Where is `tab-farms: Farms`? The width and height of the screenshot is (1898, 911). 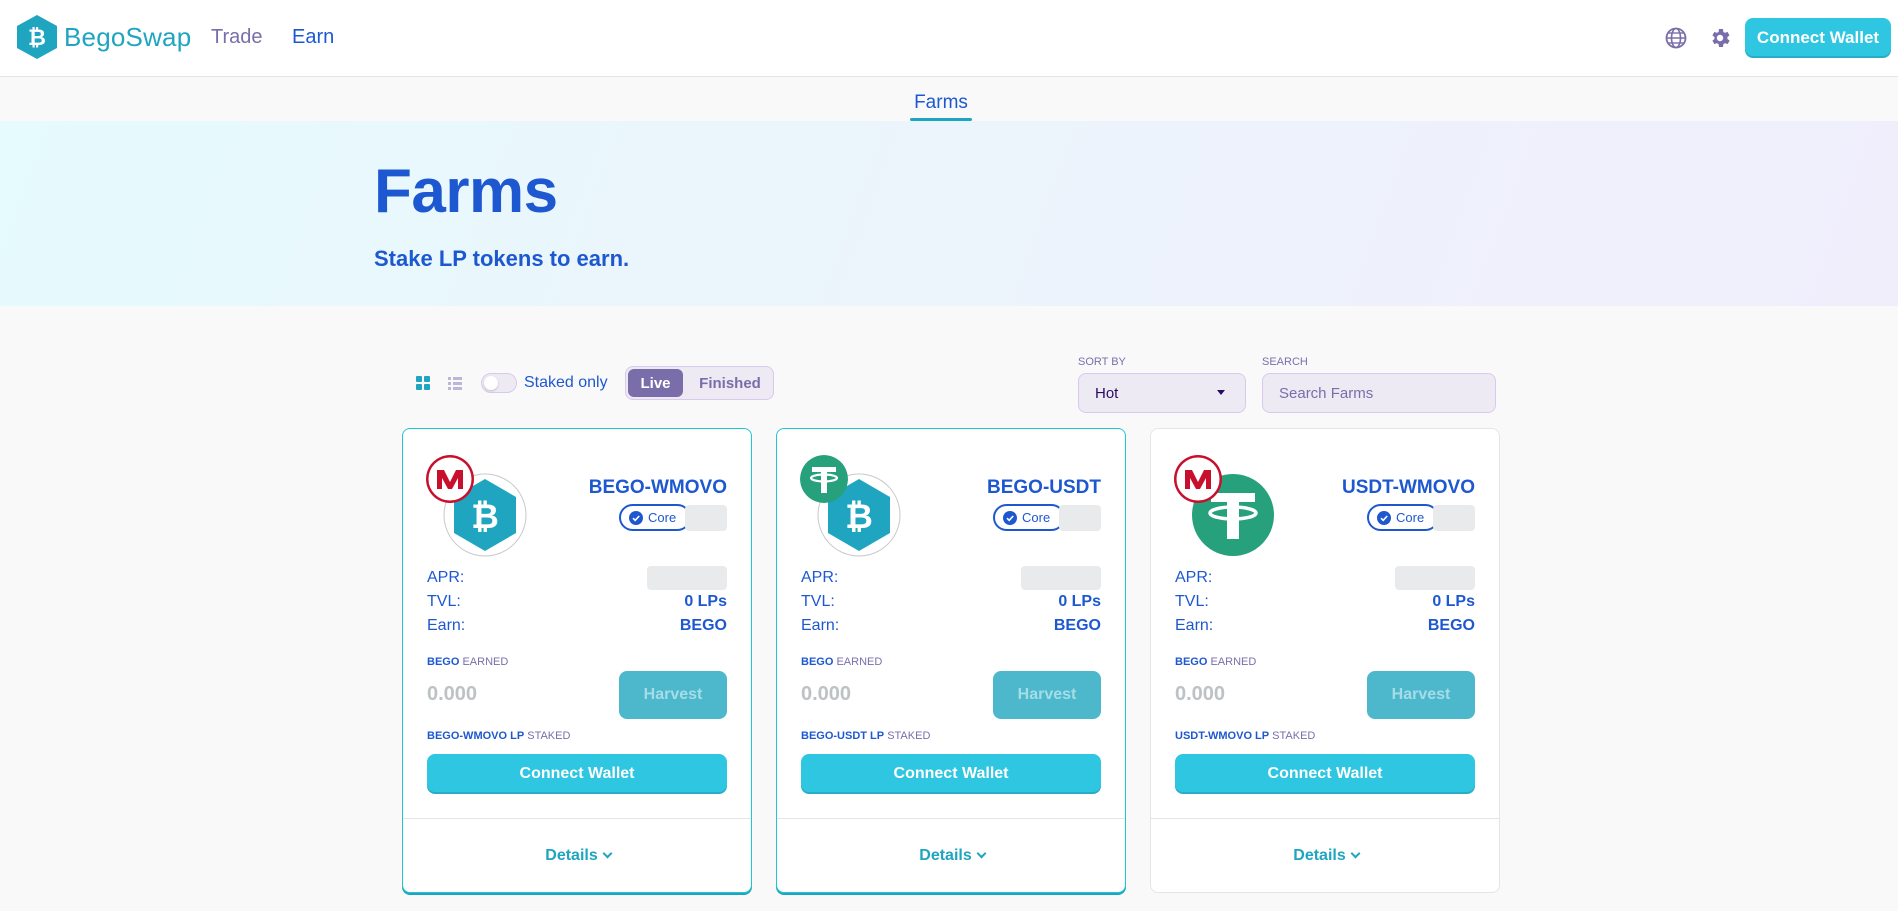 tab-farms: Farms is located at coordinates (941, 103).